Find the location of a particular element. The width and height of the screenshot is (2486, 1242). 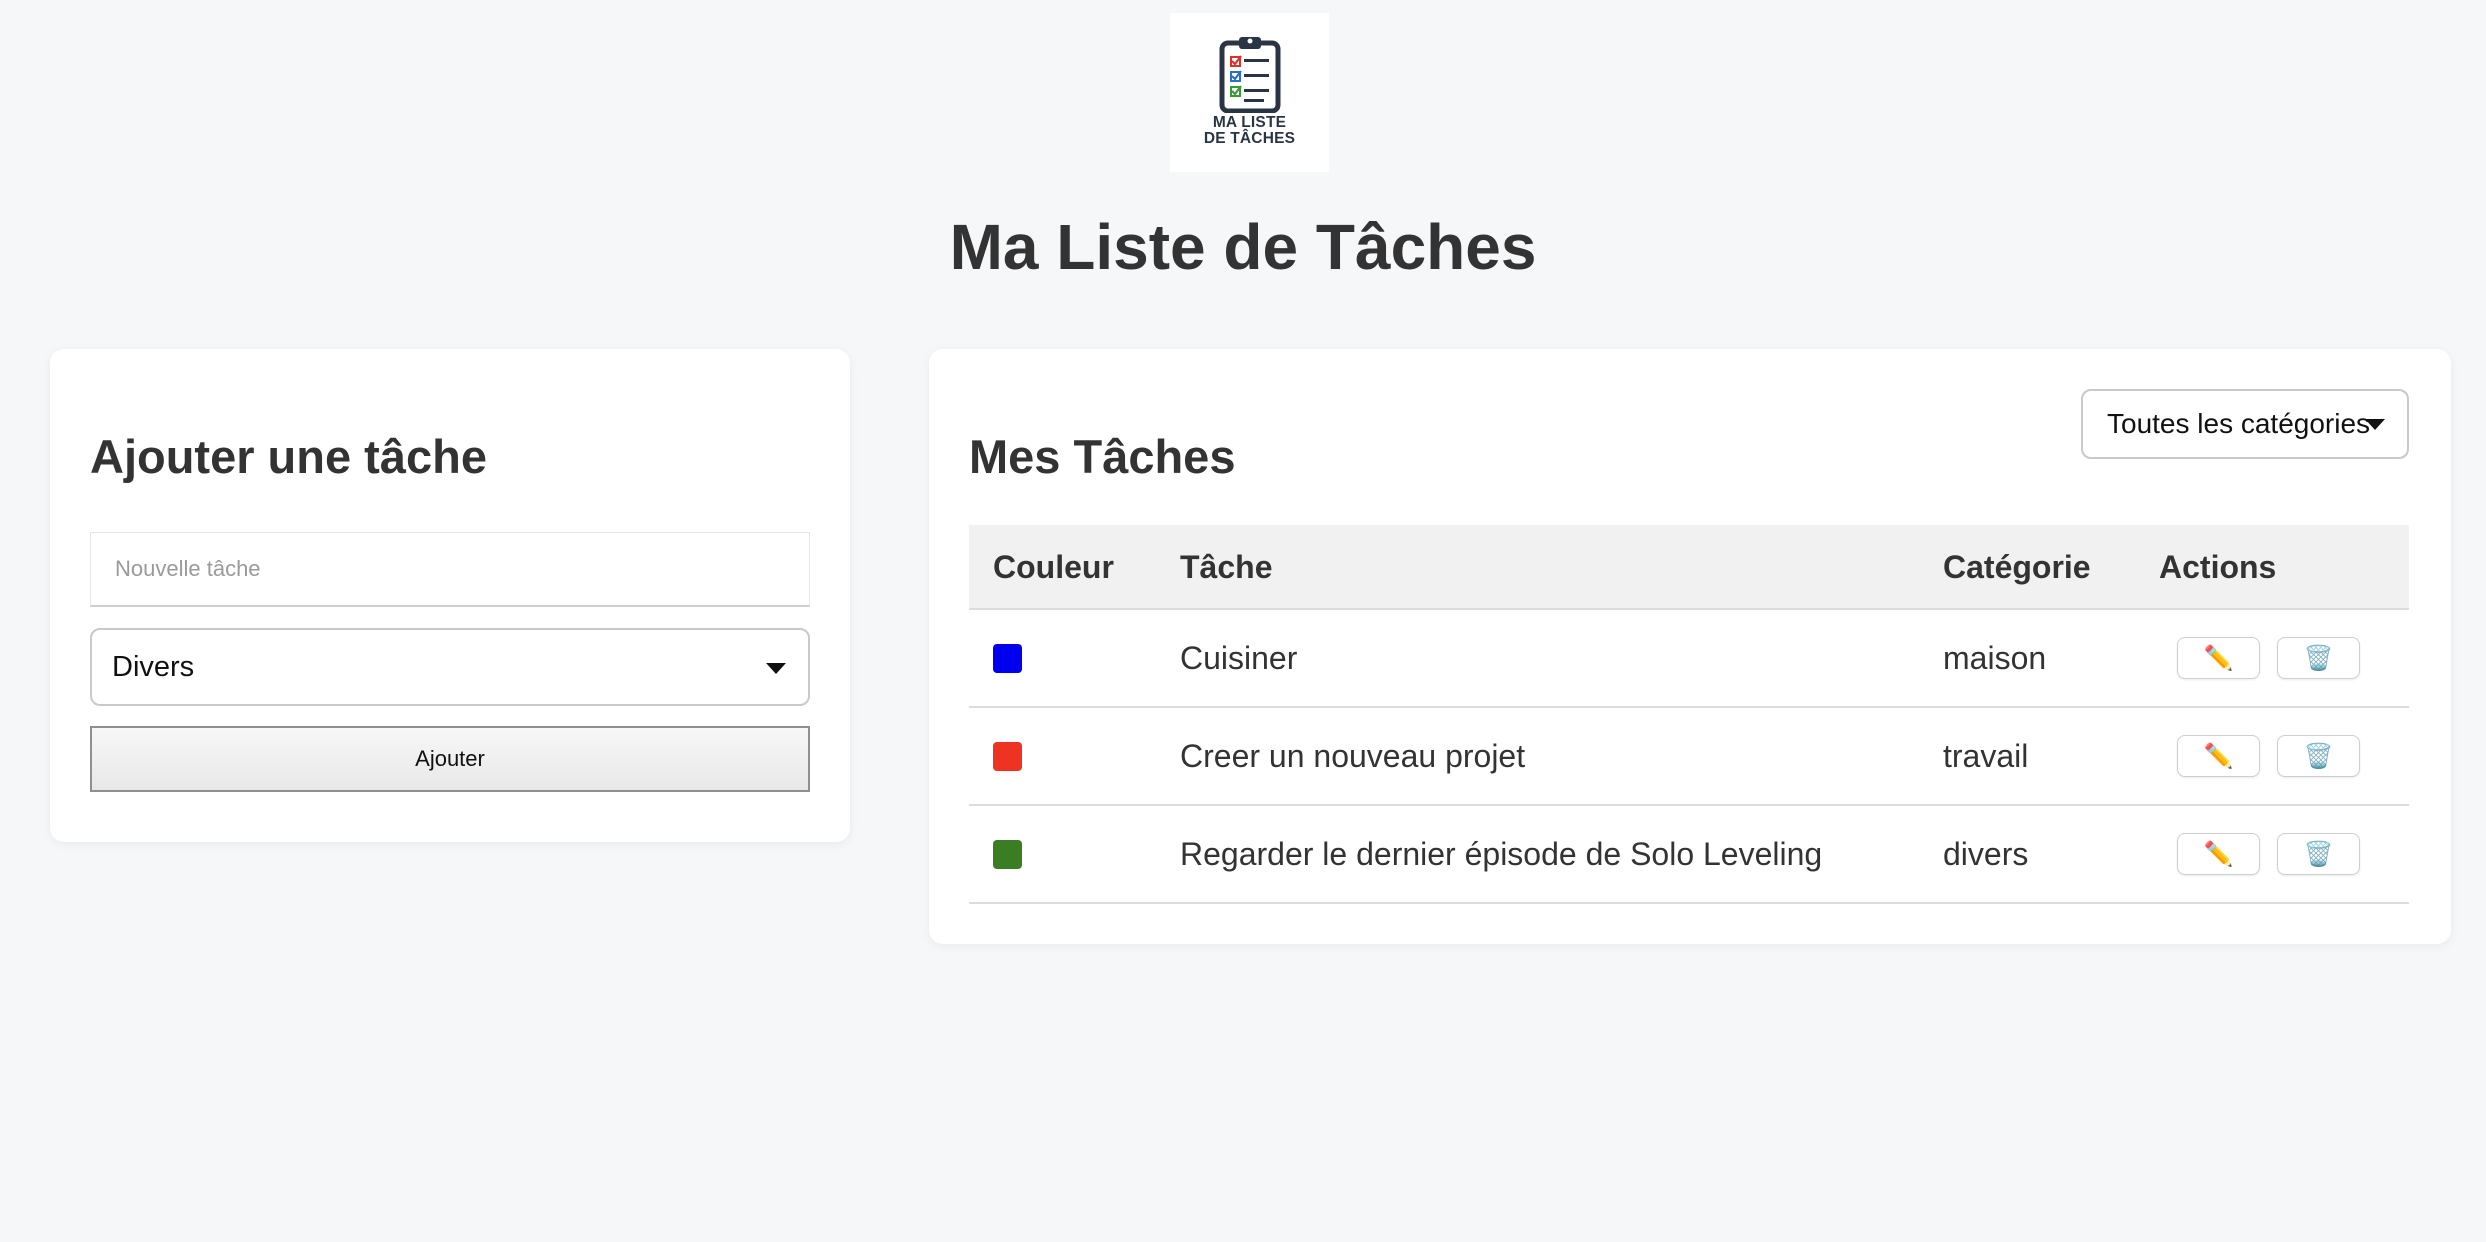

table-row: Creer un nouveau projet travail ✏️ 🗑️ is located at coordinates (1689, 757).